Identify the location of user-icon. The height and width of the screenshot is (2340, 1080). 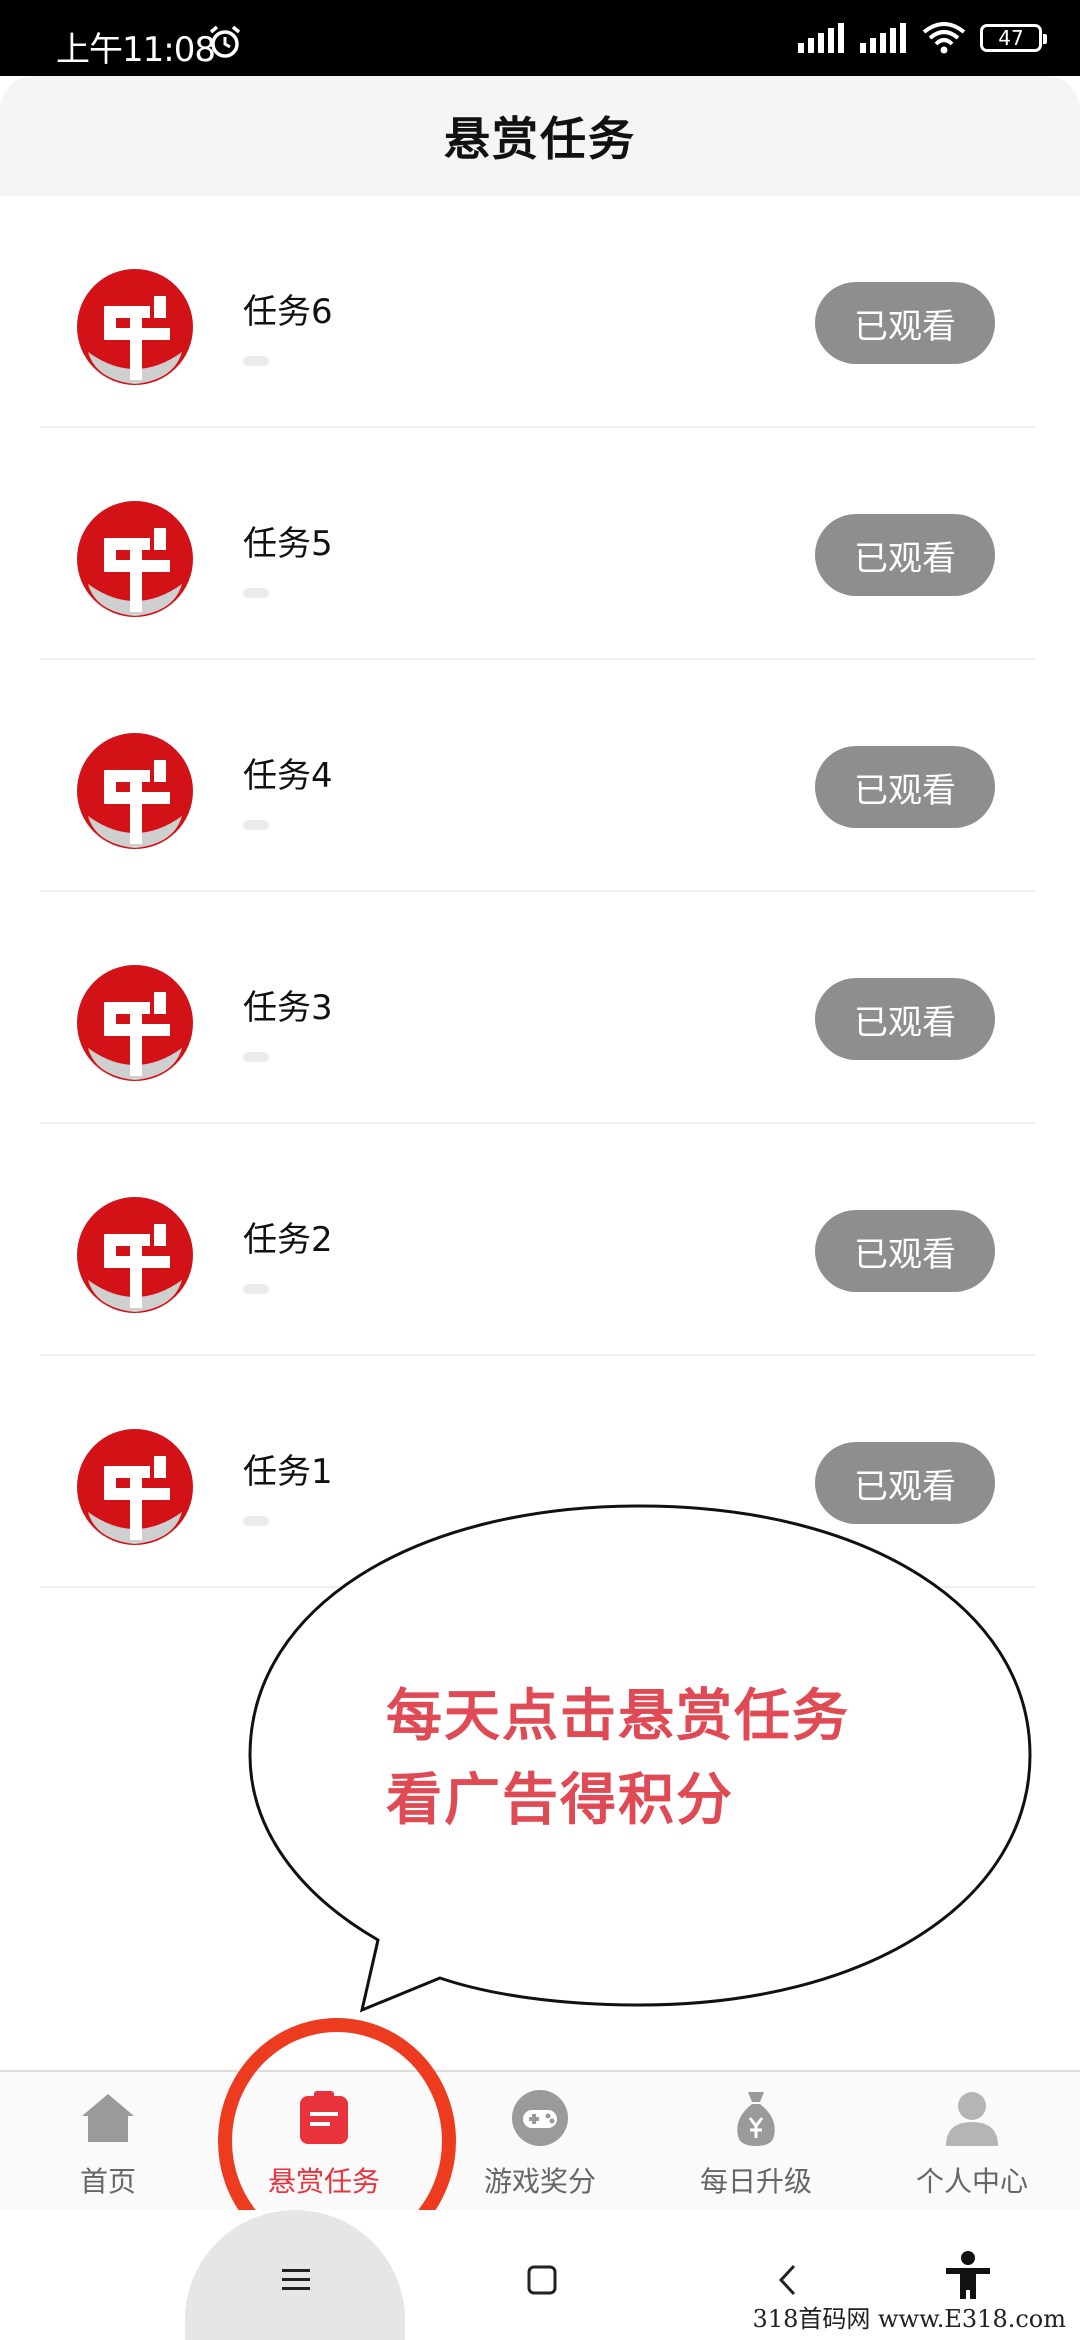
(972, 2119).